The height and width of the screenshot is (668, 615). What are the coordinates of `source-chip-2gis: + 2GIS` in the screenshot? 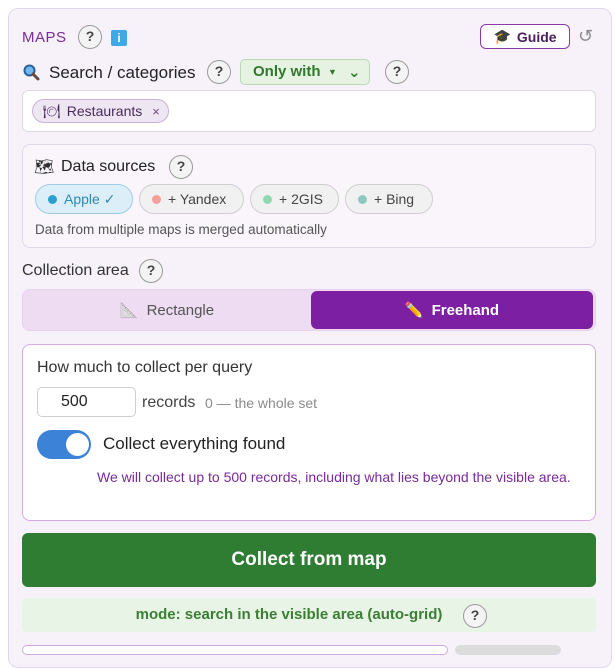 It's located at (294, 199).